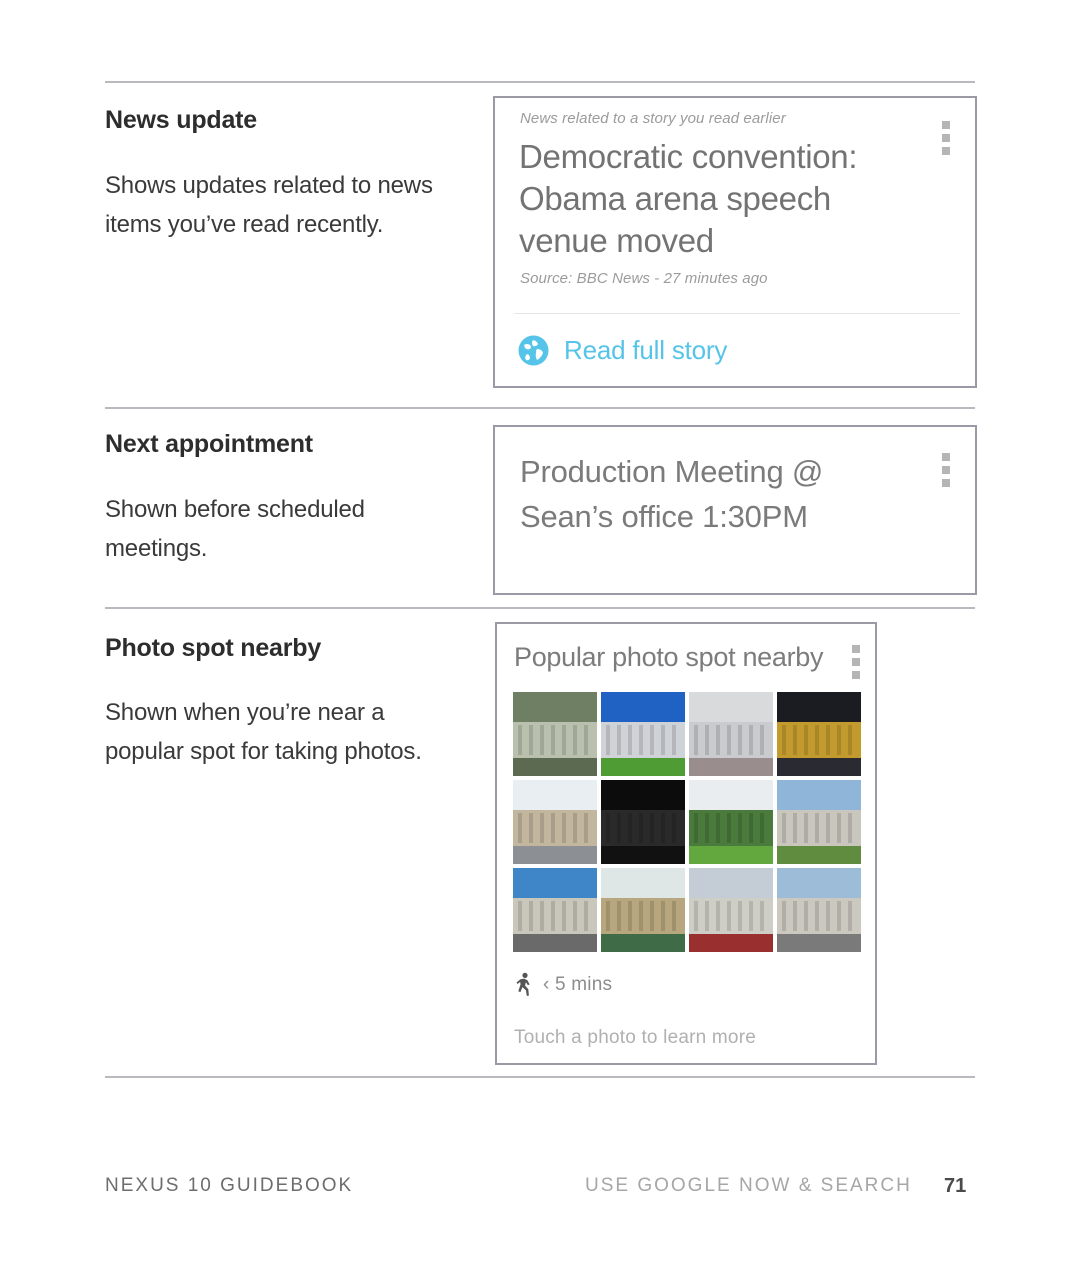 Image resolution: width=1080 pixels, height=1270 pixels. I want to click on section-title-news-update: News update, so click(181, 120).